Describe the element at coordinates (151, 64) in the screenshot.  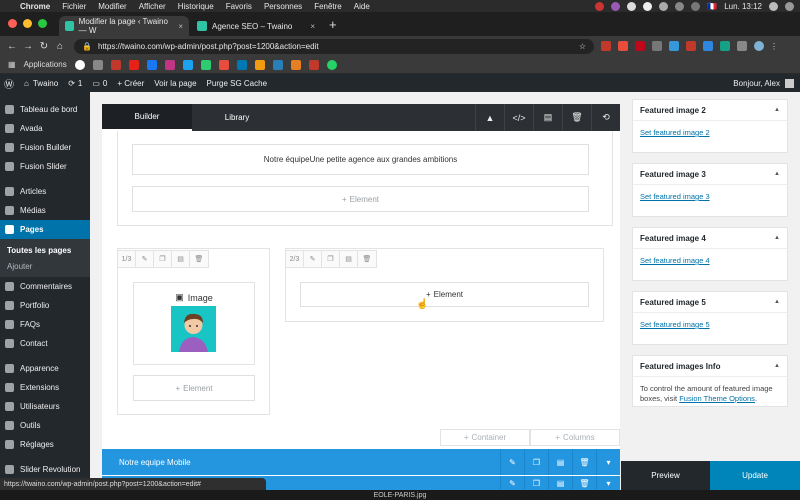
I see `facebook-bookmark-icon` at that location.